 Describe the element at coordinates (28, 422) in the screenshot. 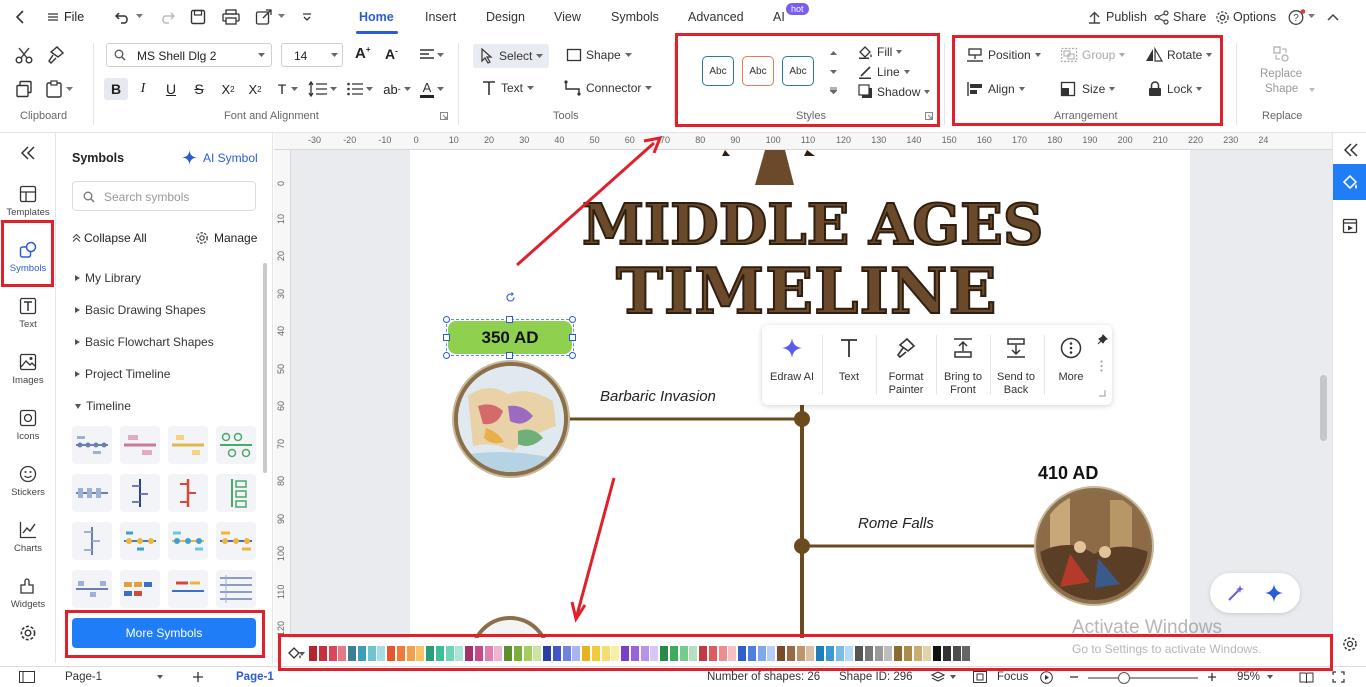

I see `sidebar-item-icons: Icons` at that location.